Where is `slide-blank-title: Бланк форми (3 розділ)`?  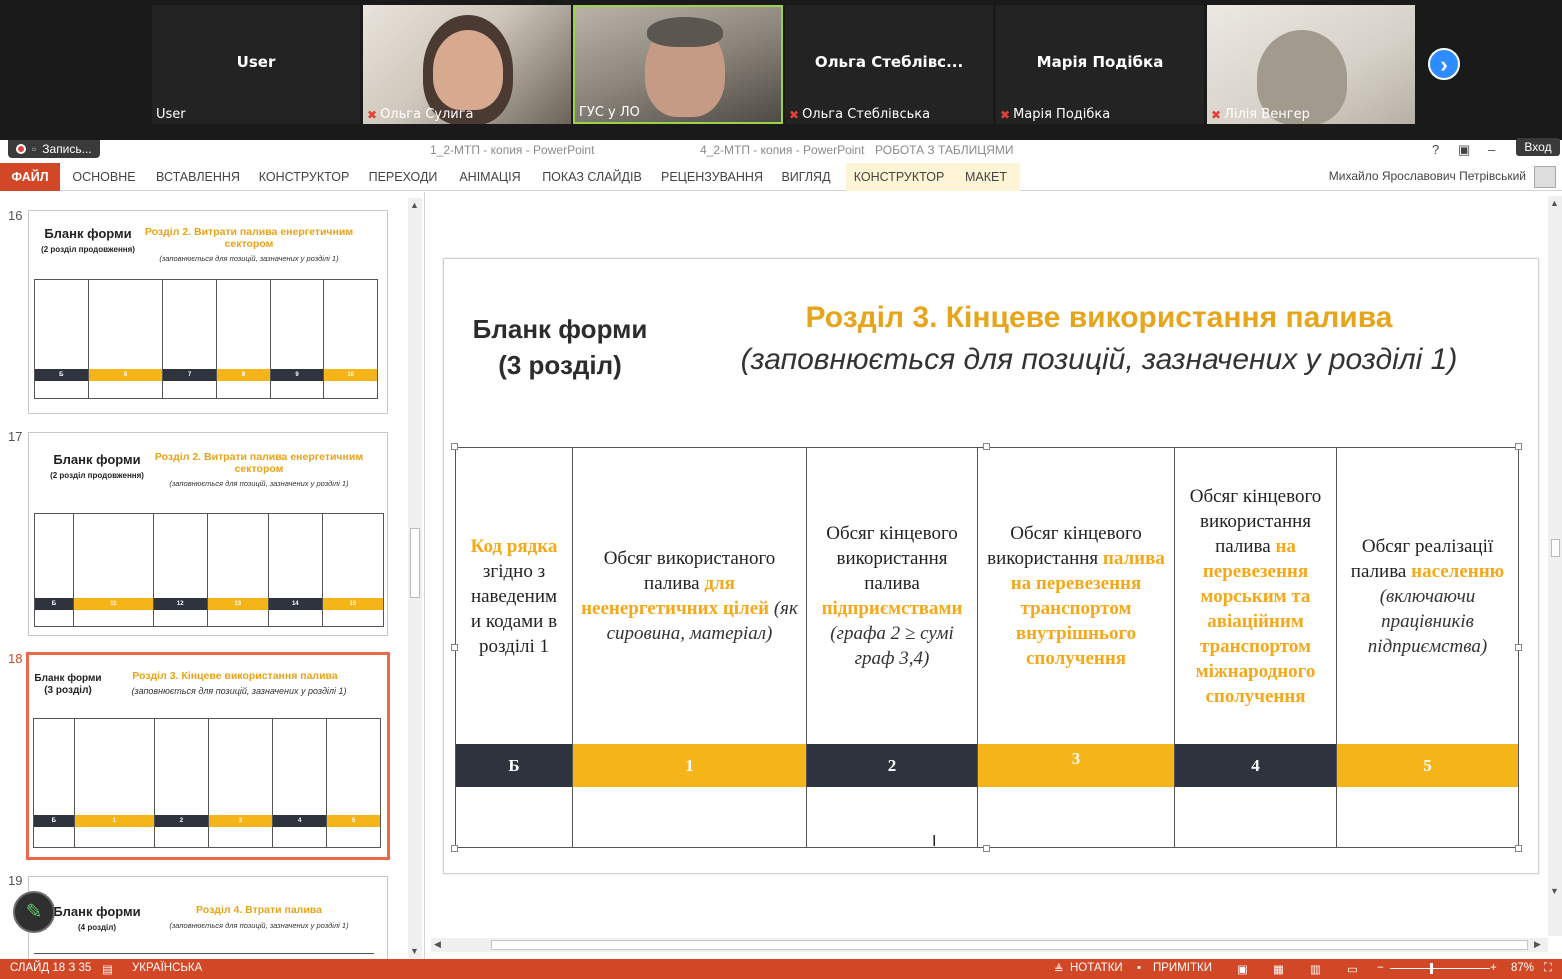
slide-blank-title: Бланк форми (3 розділ) is located at coordinates (560, 347).